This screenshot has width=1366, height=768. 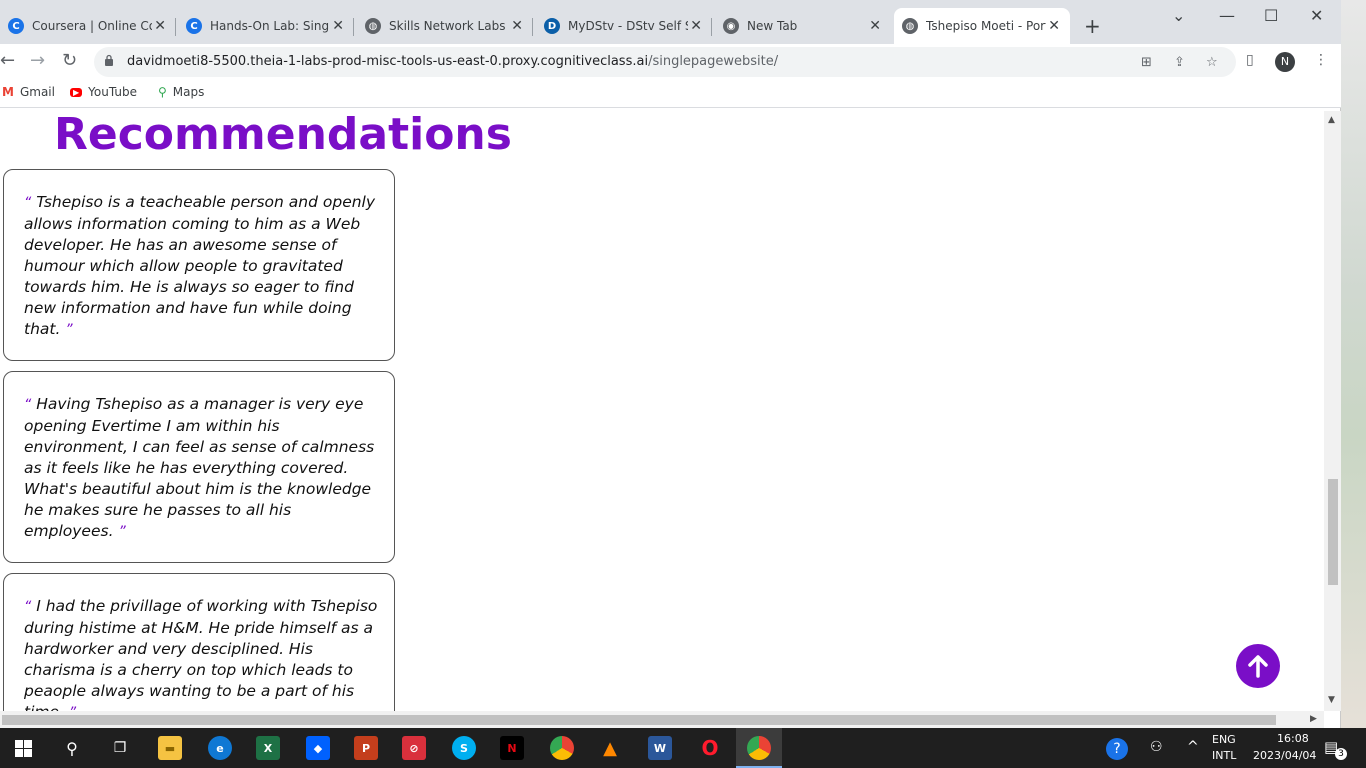 I want to click on chrome-icon: ◉, so click(x=731, y=26).